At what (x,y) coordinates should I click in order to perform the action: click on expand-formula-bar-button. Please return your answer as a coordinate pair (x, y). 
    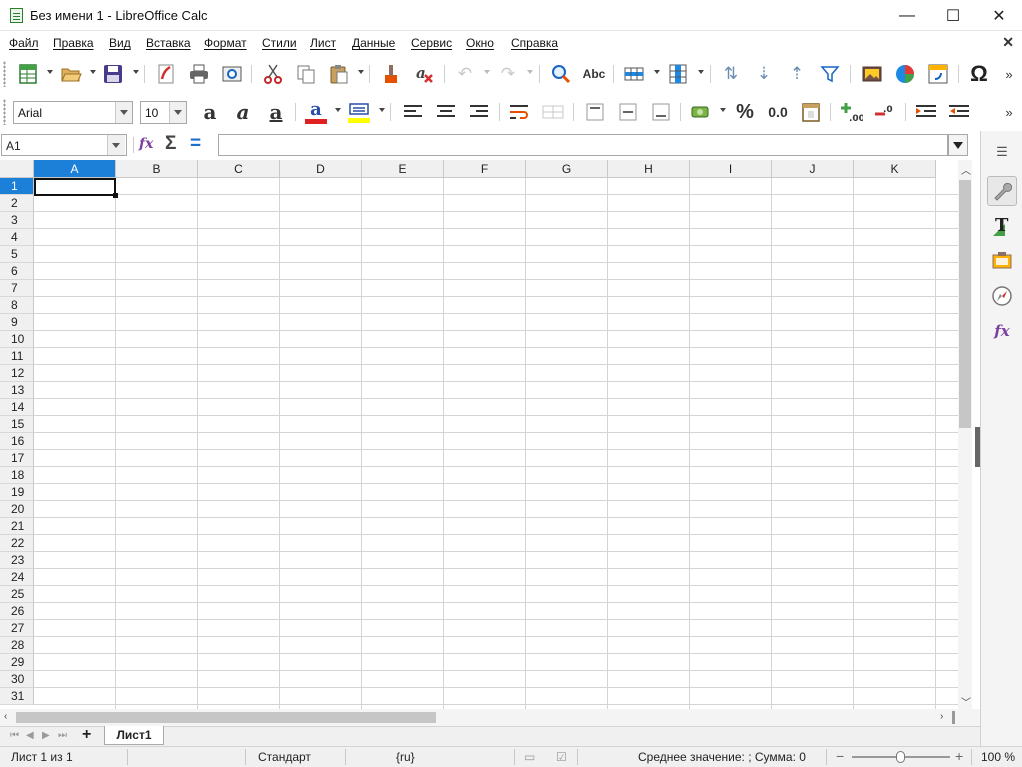
    Looking at the image, I should click on (958, 145).